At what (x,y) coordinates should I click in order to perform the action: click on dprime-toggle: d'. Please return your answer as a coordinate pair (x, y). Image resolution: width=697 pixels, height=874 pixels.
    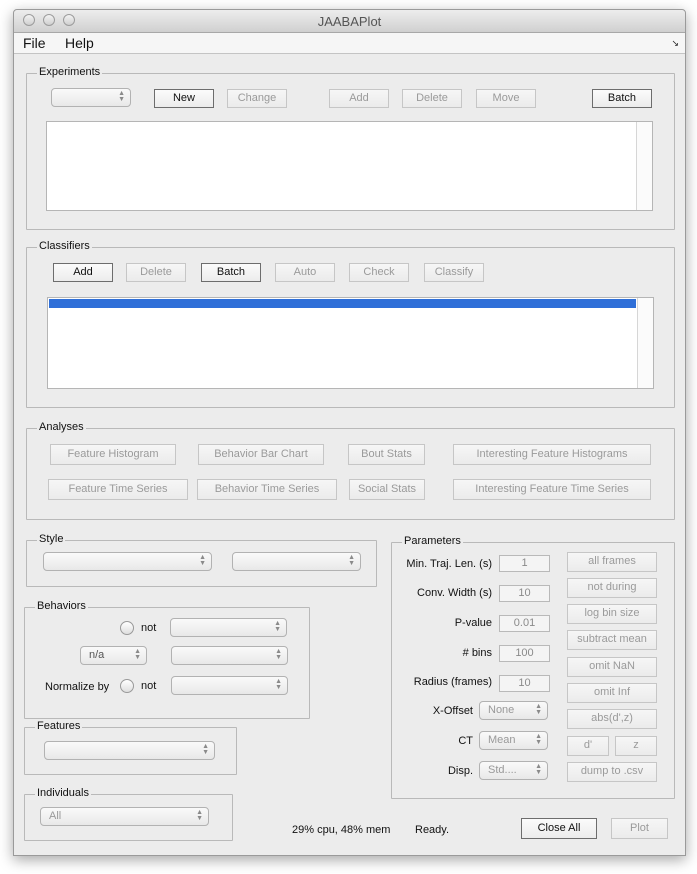
    Looking at the image, I should click on (588, 746).